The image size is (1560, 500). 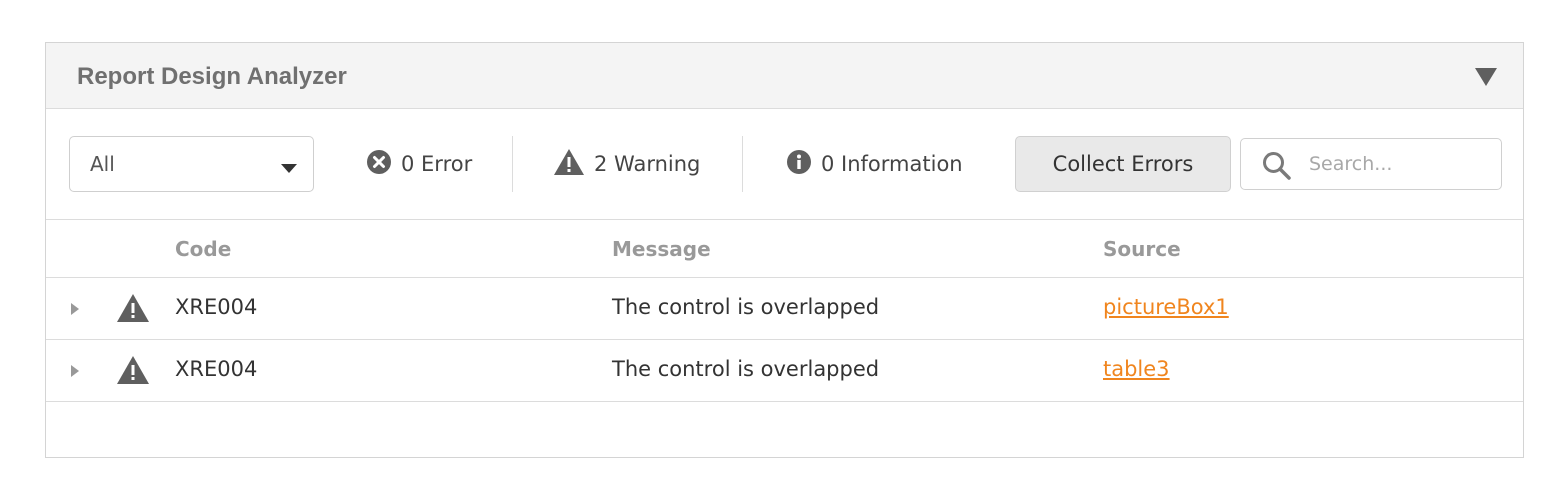 I want to click on panel-title: Report Design Analyzer, so click(x=212, y=76).